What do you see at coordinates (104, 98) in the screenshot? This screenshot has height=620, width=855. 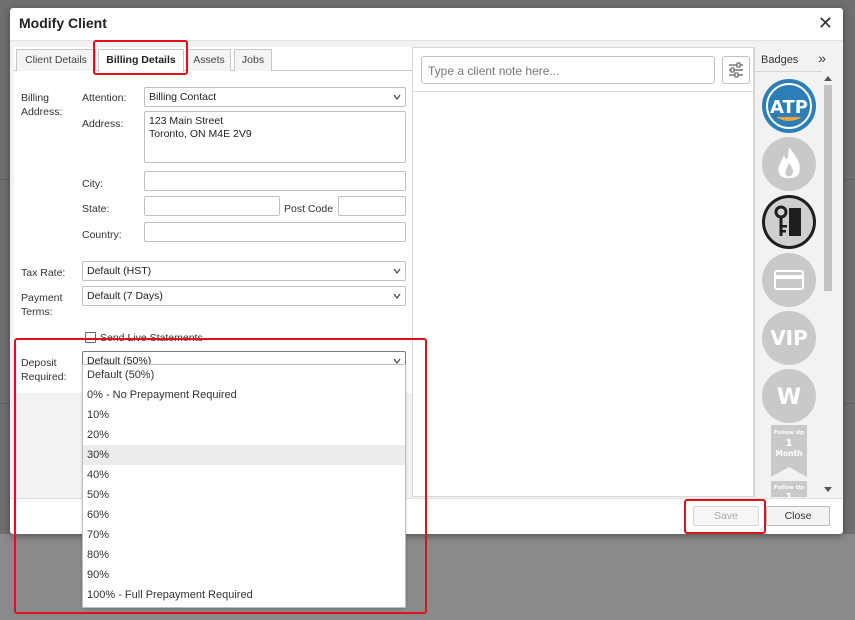 I see `attention-label: Attention:` at bounding box center [104, 98].